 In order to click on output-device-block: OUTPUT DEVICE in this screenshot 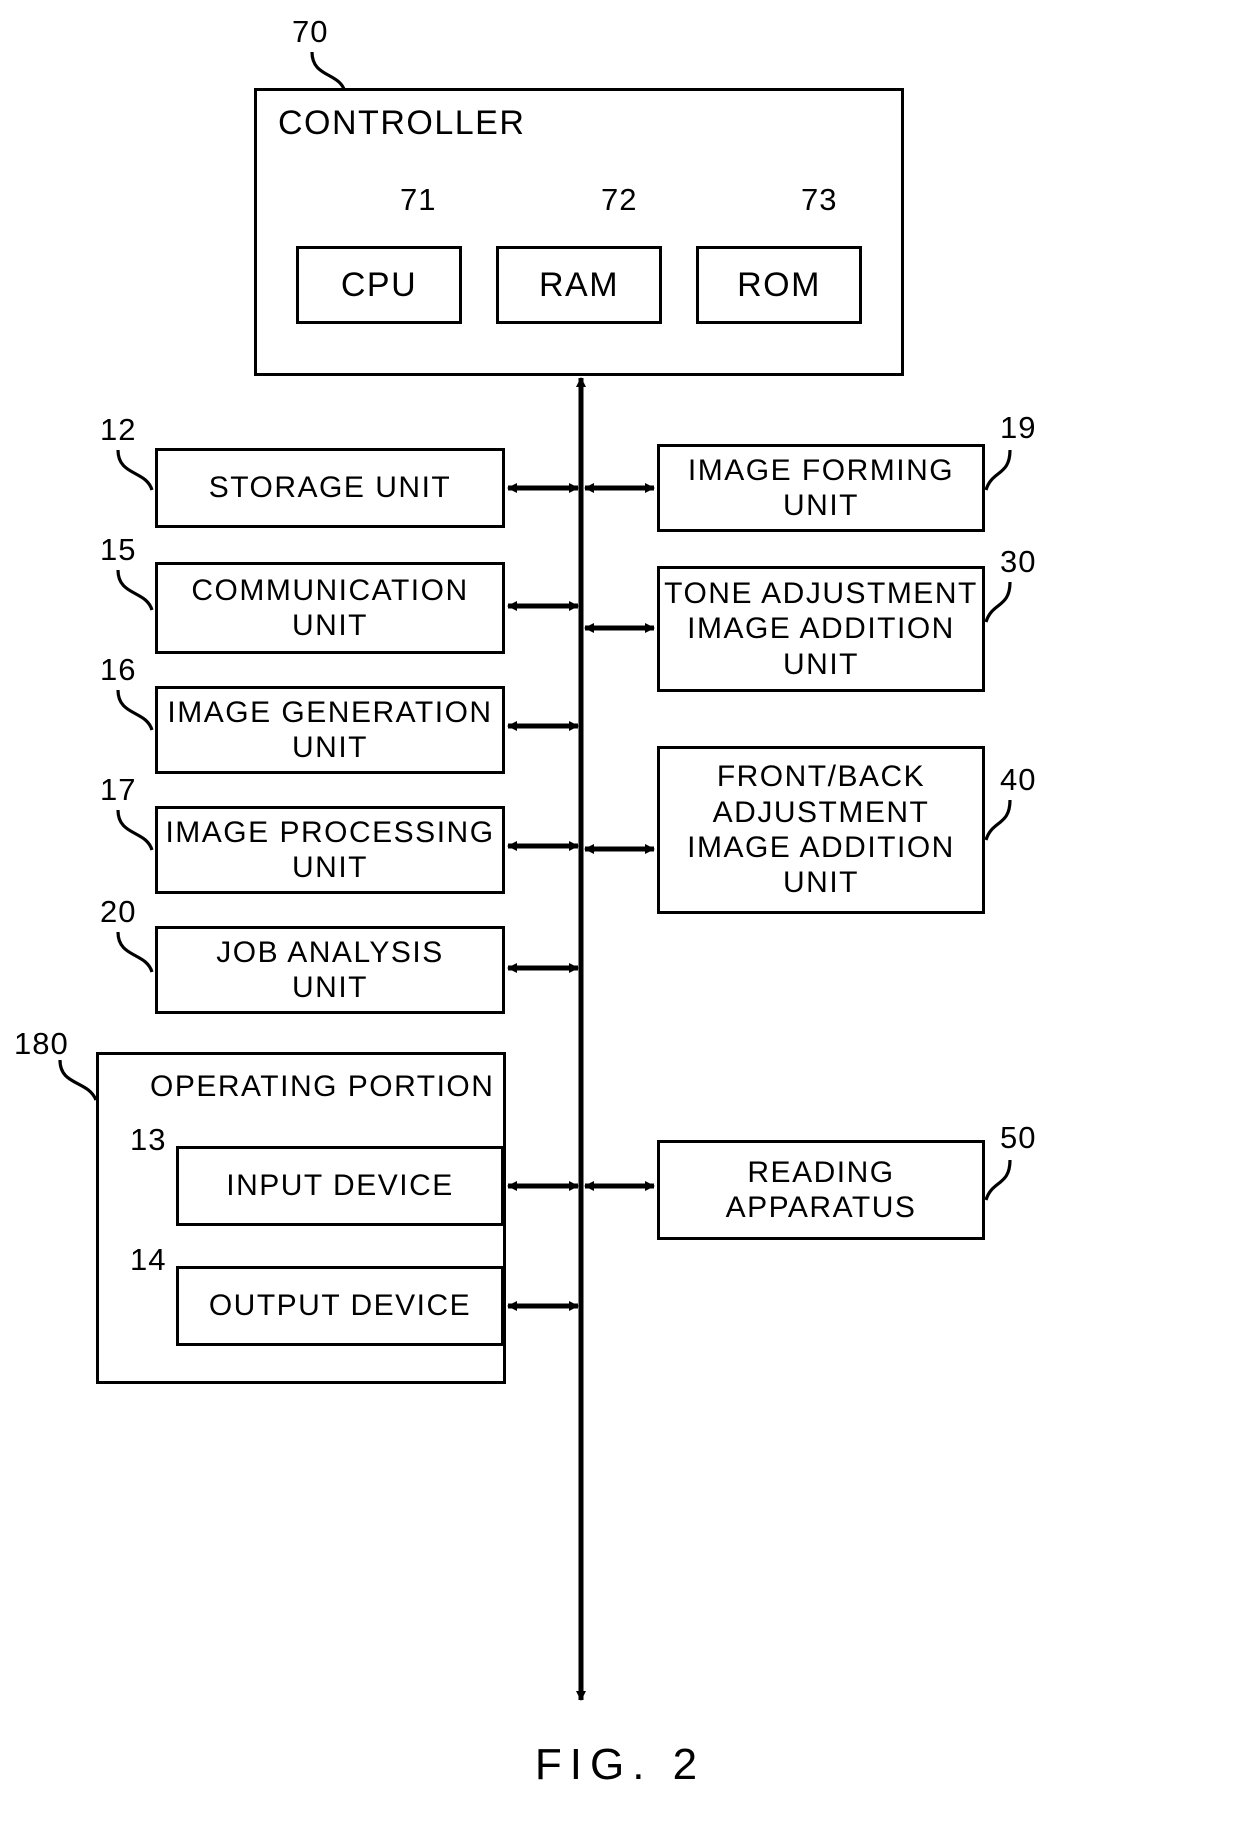, I will do `click(340, 1306)`.